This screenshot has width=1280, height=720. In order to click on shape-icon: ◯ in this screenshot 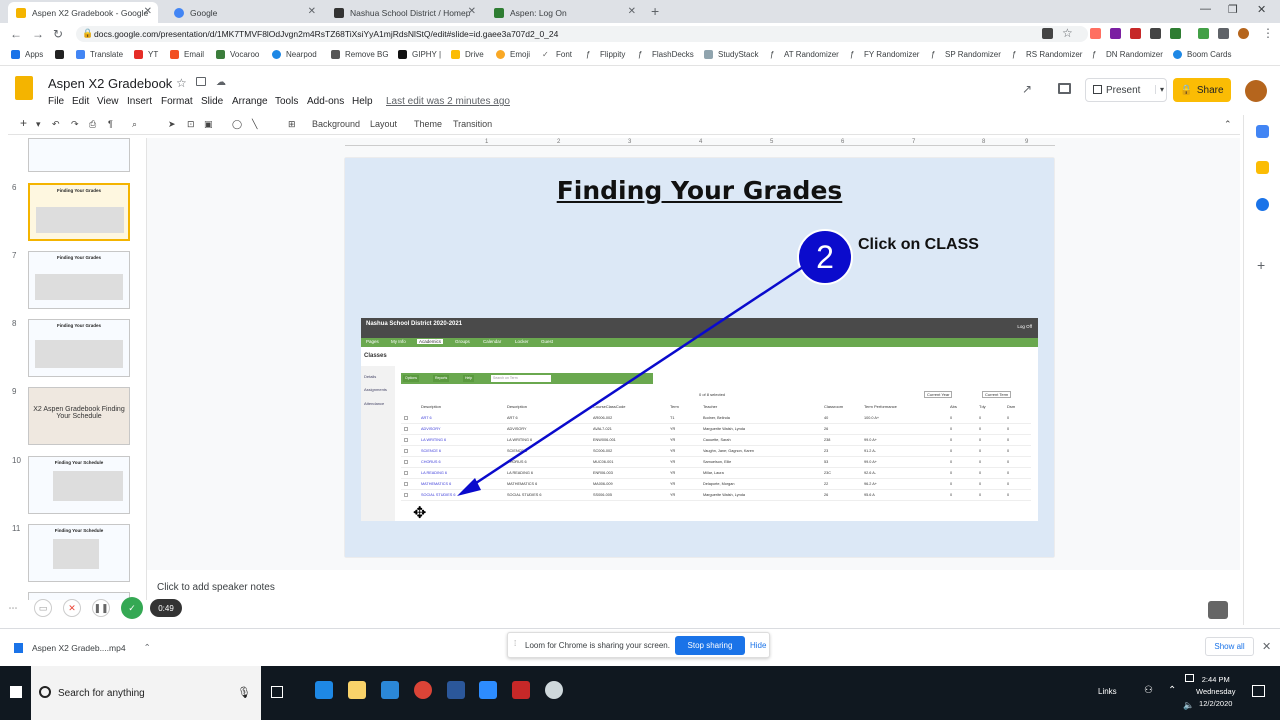, I will do `click(237, 124)`.